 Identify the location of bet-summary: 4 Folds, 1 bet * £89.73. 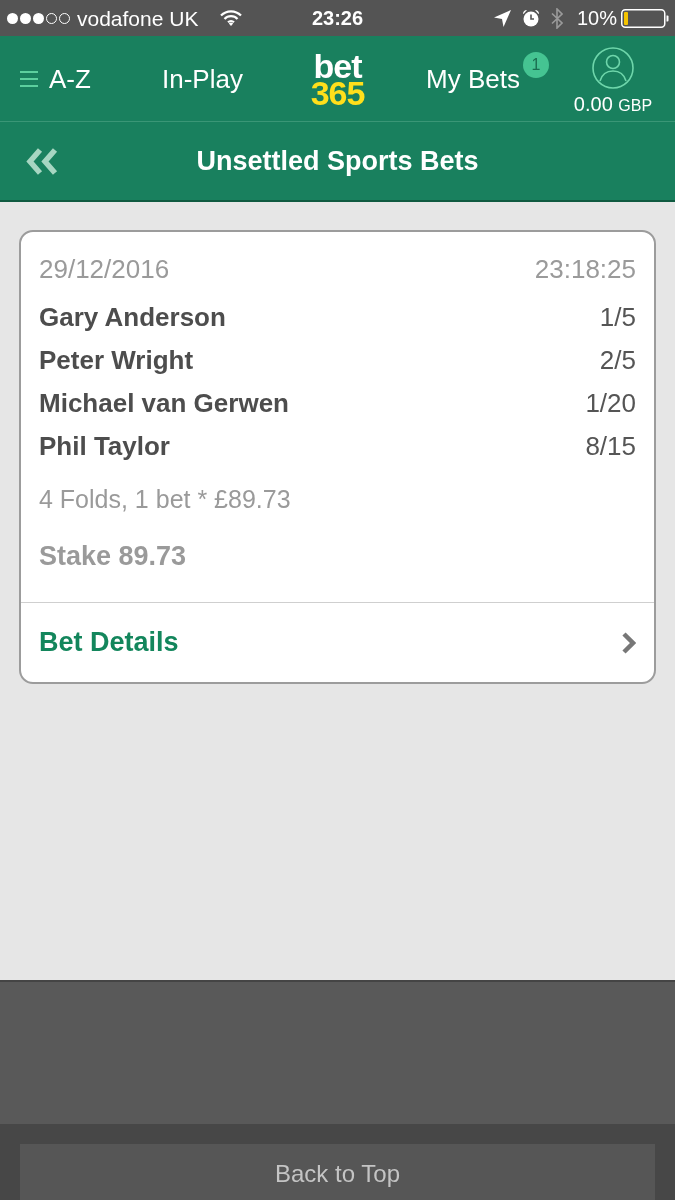
(165, 499).